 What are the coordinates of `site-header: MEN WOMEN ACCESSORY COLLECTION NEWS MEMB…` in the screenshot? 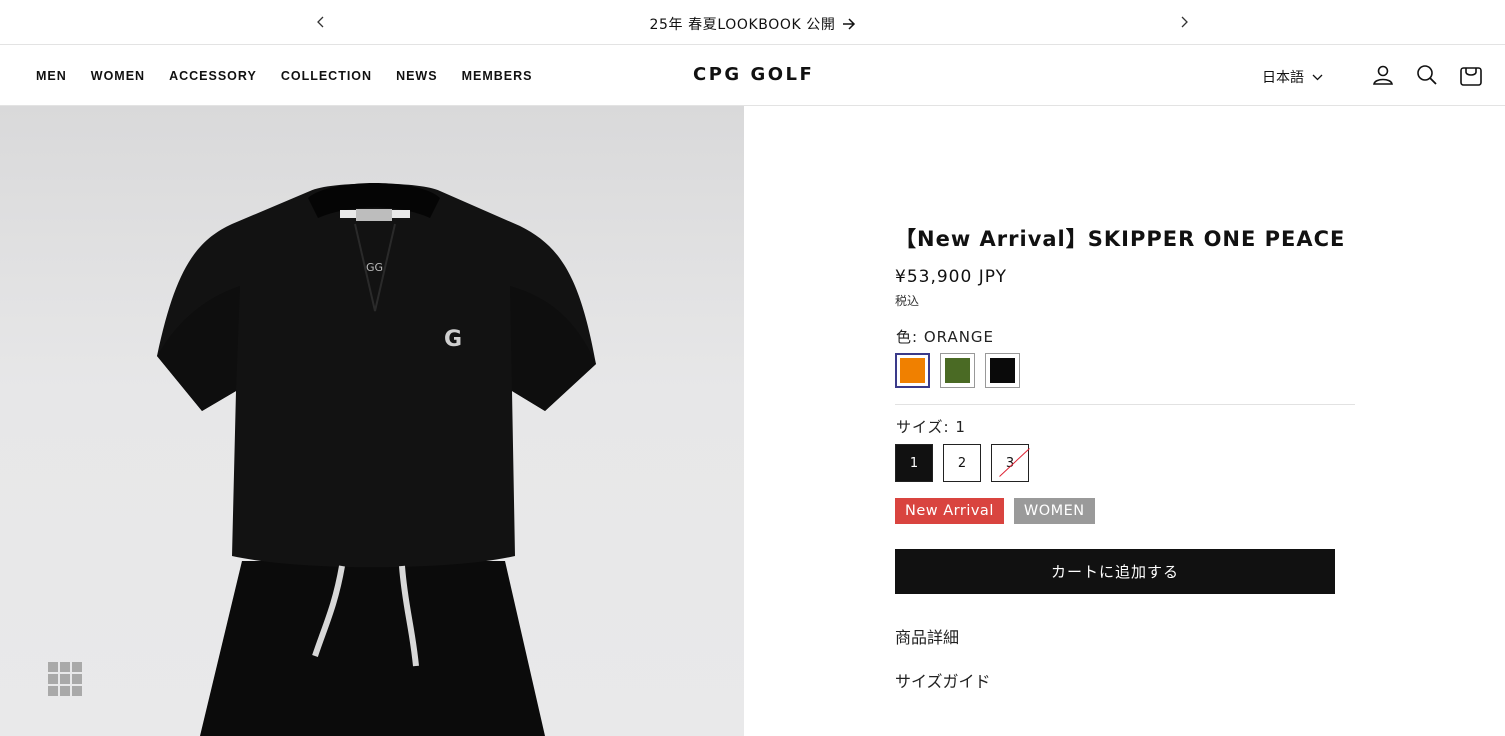 It's located at (752, 75).